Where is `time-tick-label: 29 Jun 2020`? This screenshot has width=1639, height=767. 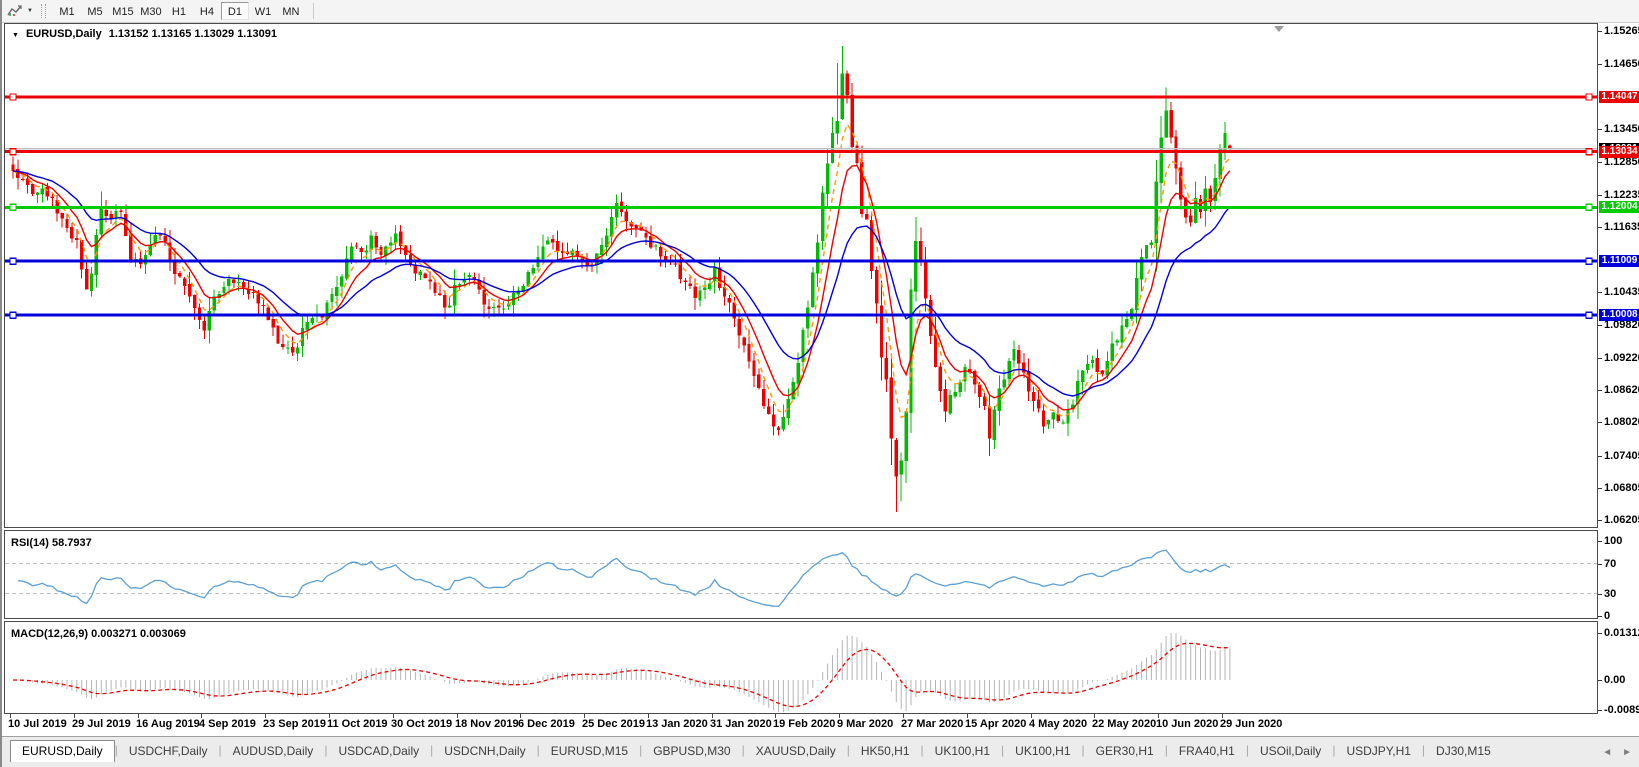 time-tick-label: 29 Jun 2020 is located at coordinates (1251, 724).